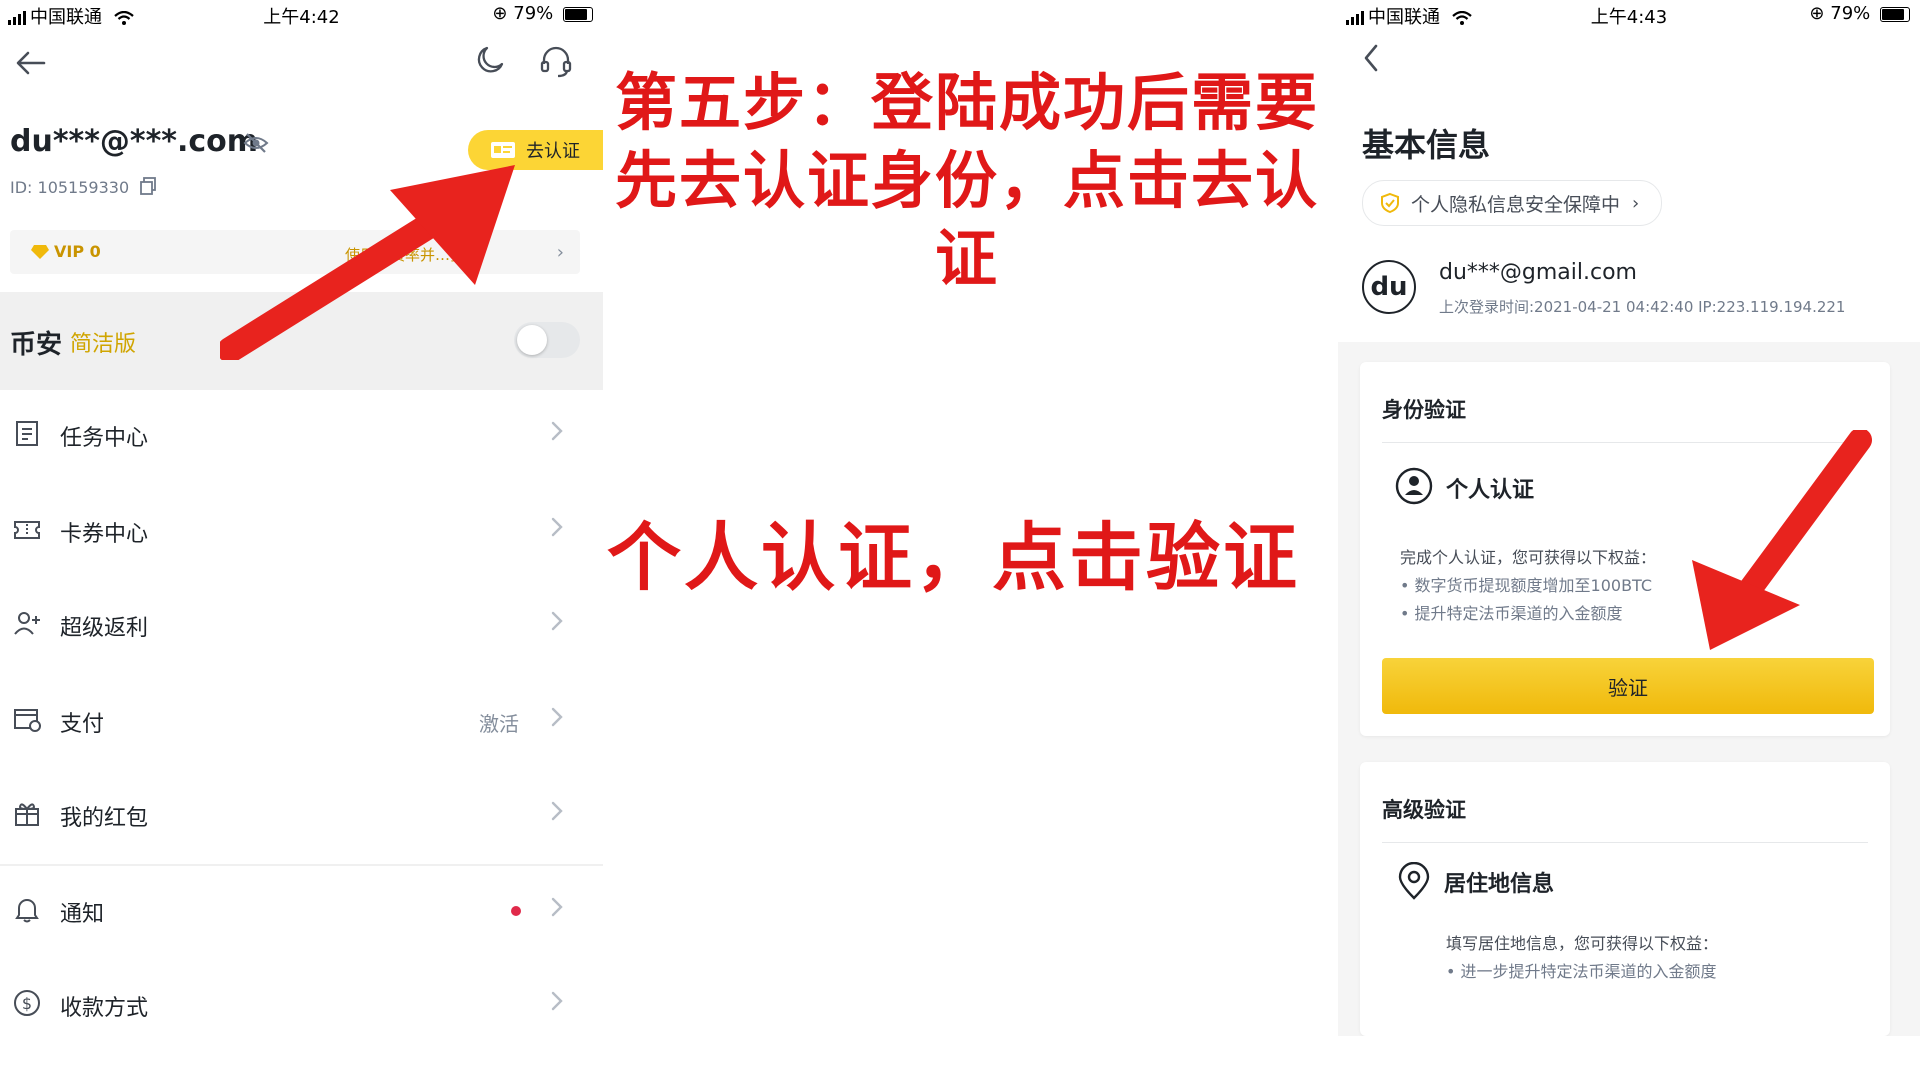 The width and height of the screenshot is (1920, 1080). Describe the element at coordinates (301, 531) in the screenshot. I see `menu-item: 卡券中心` at that location.